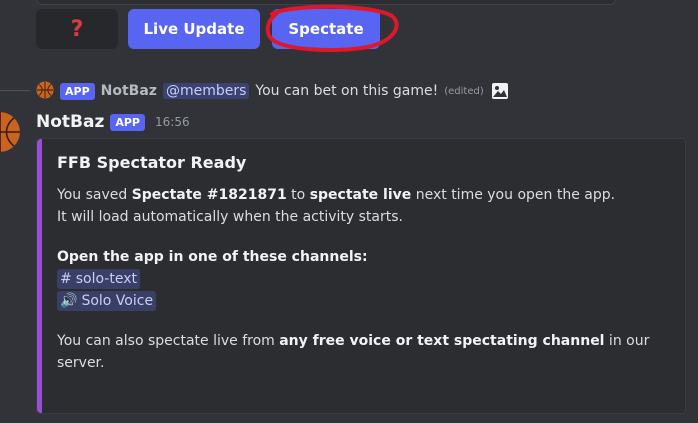  Describe the element at coordinates (364, 279) in the screenshot. I see `channel-row: # solo-text` at that location.